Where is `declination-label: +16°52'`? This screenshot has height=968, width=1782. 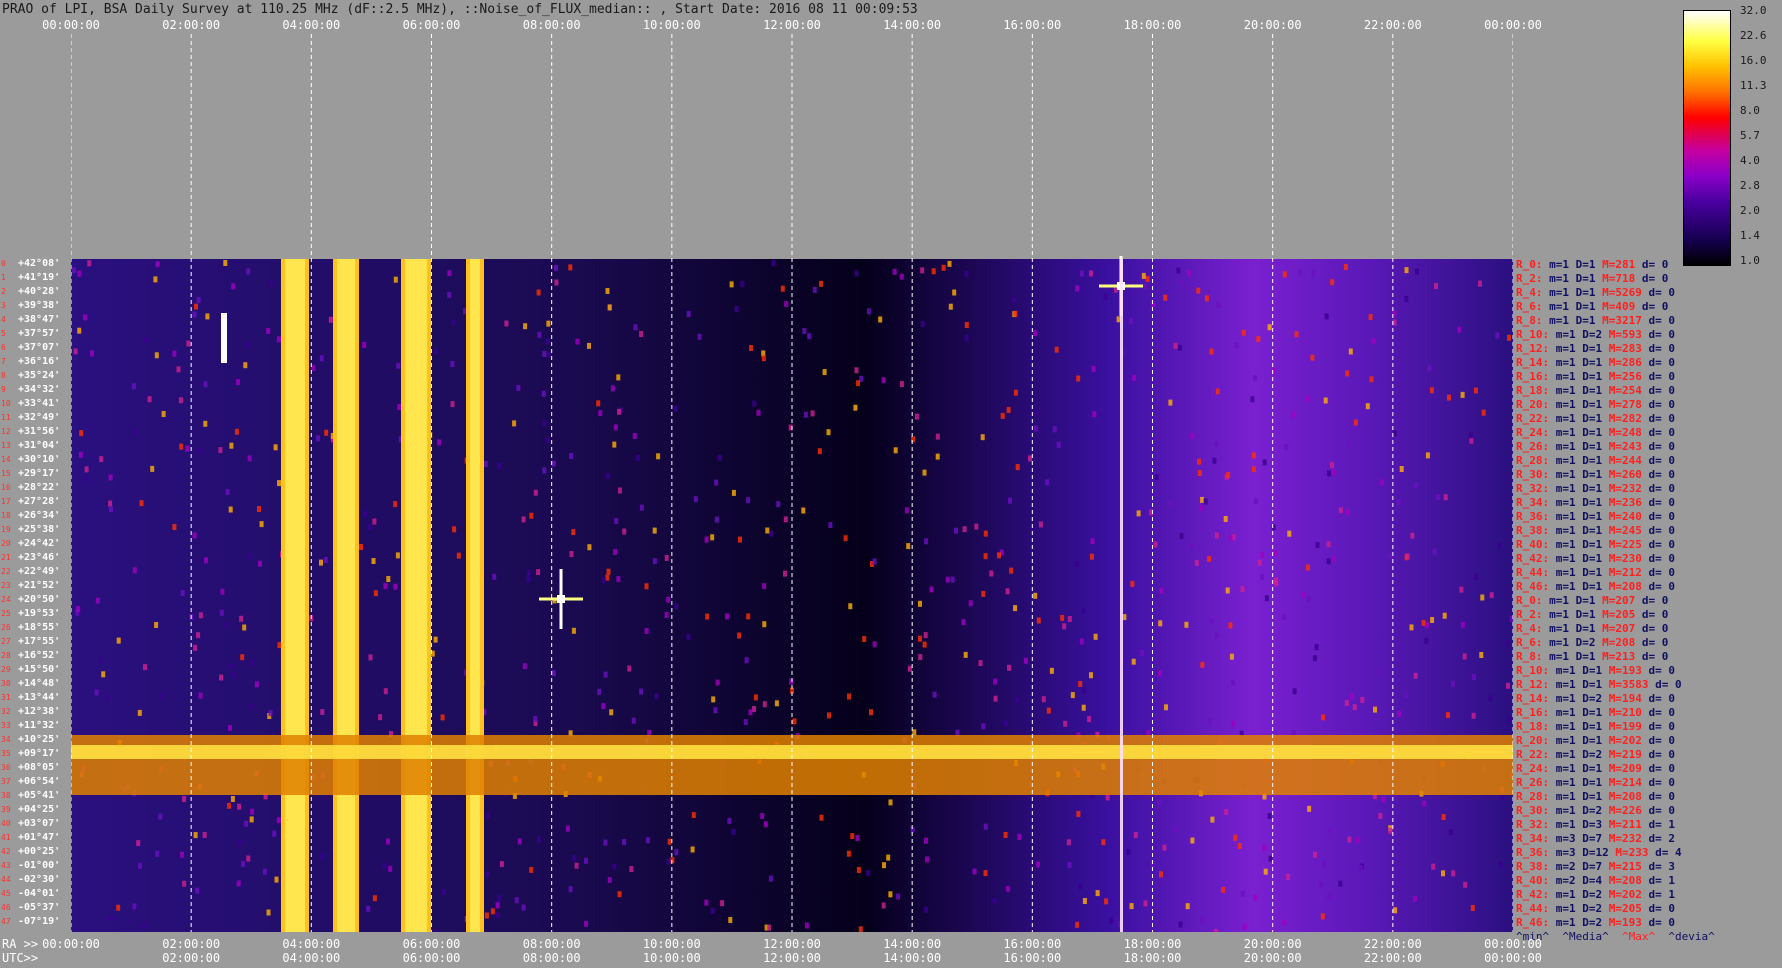
declination-label: +16°52' is located at coordinates (39, 655).